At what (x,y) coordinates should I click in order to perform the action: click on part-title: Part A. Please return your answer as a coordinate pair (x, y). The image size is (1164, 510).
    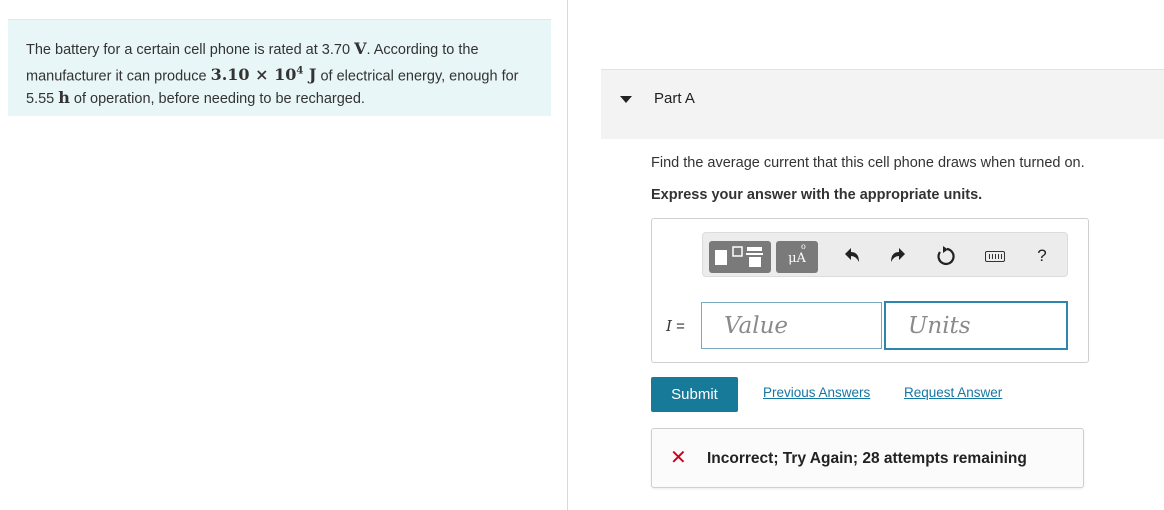
    Looking at the image, I should click on (674, 98).